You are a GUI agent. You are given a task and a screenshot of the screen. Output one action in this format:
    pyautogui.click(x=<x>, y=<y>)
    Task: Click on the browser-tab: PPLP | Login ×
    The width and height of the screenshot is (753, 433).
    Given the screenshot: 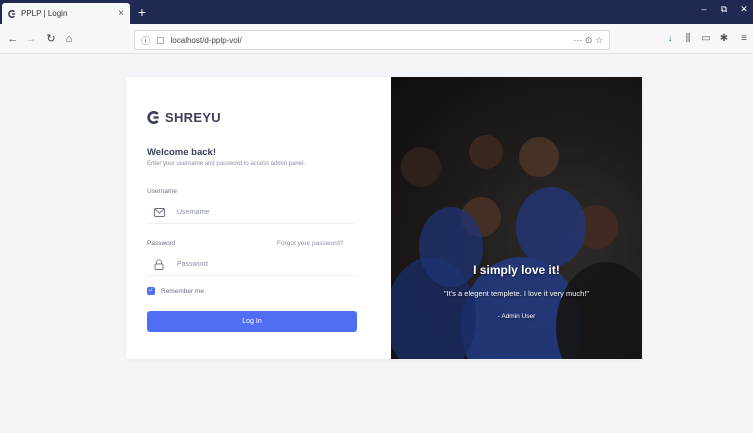 What is the action you would take?
    pyautogui.click(x=66, y=13)
    